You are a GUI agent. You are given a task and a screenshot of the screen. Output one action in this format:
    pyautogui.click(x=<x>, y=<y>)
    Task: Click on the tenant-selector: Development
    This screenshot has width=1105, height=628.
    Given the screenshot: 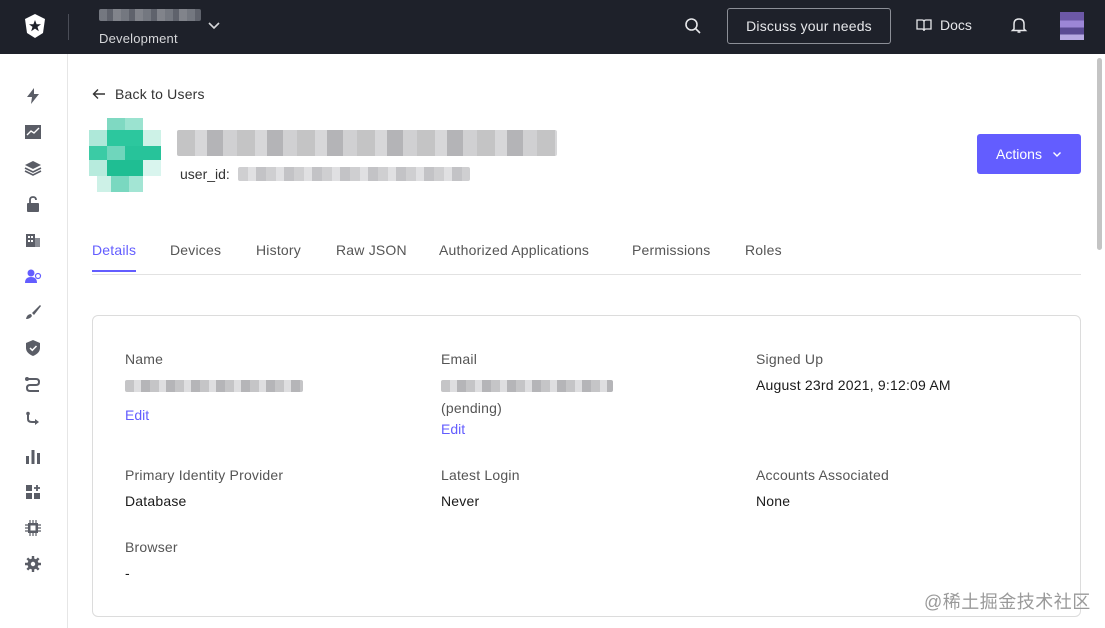 What is the action you would take?
    pyautogui.click(x=150, y=27)
    